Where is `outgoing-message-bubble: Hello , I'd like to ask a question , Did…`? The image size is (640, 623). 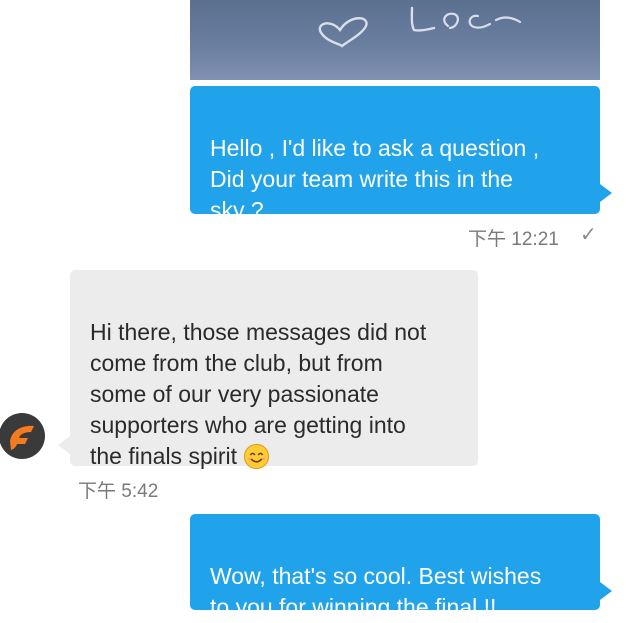
outgoing-message-bubble: Hello , I'd like to ask a question , Did… is located at coordinates (395, 154).